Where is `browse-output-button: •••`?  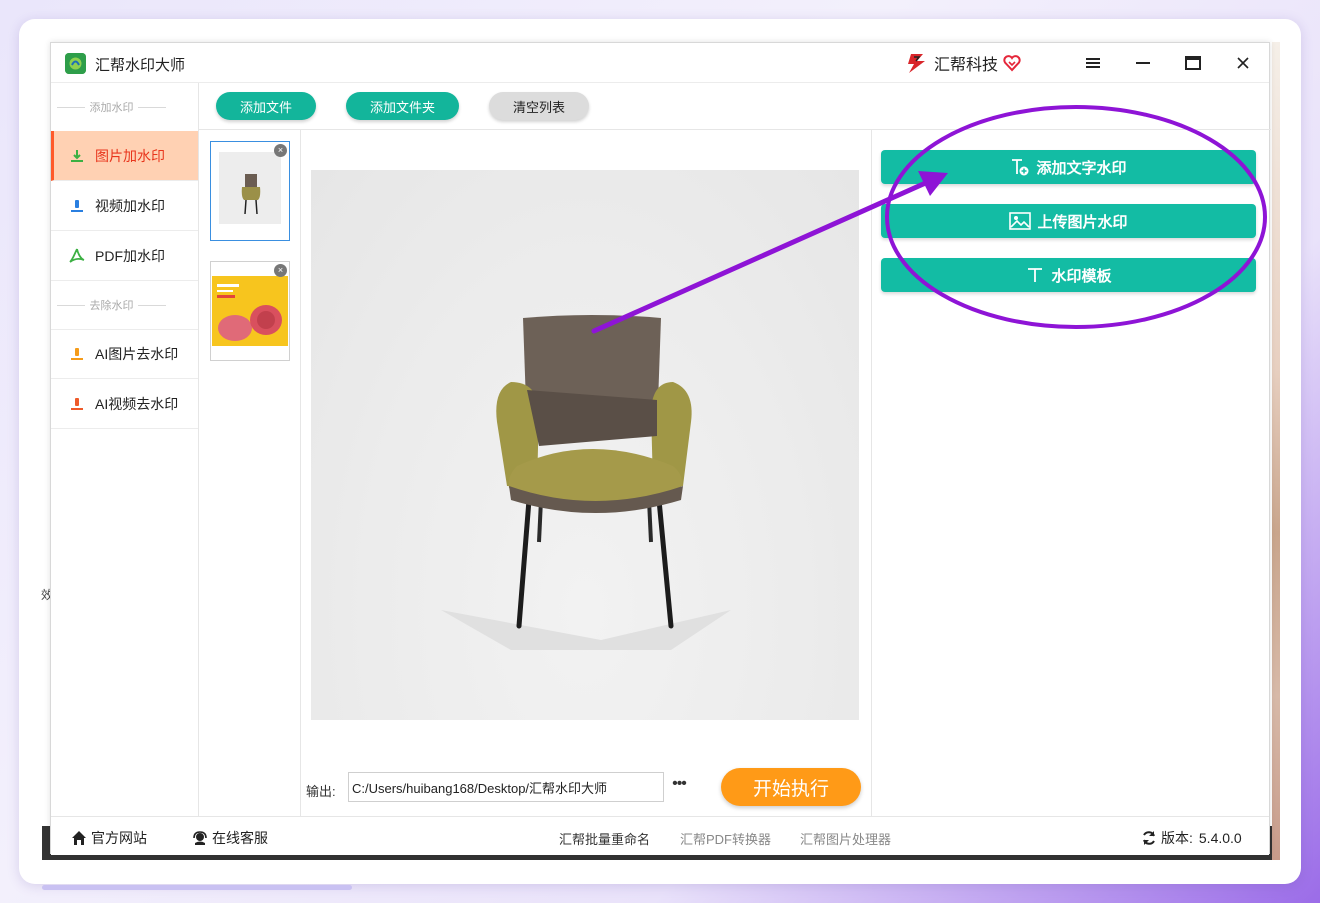
browse-output-button: ••• is located at coordinates (679, 786).